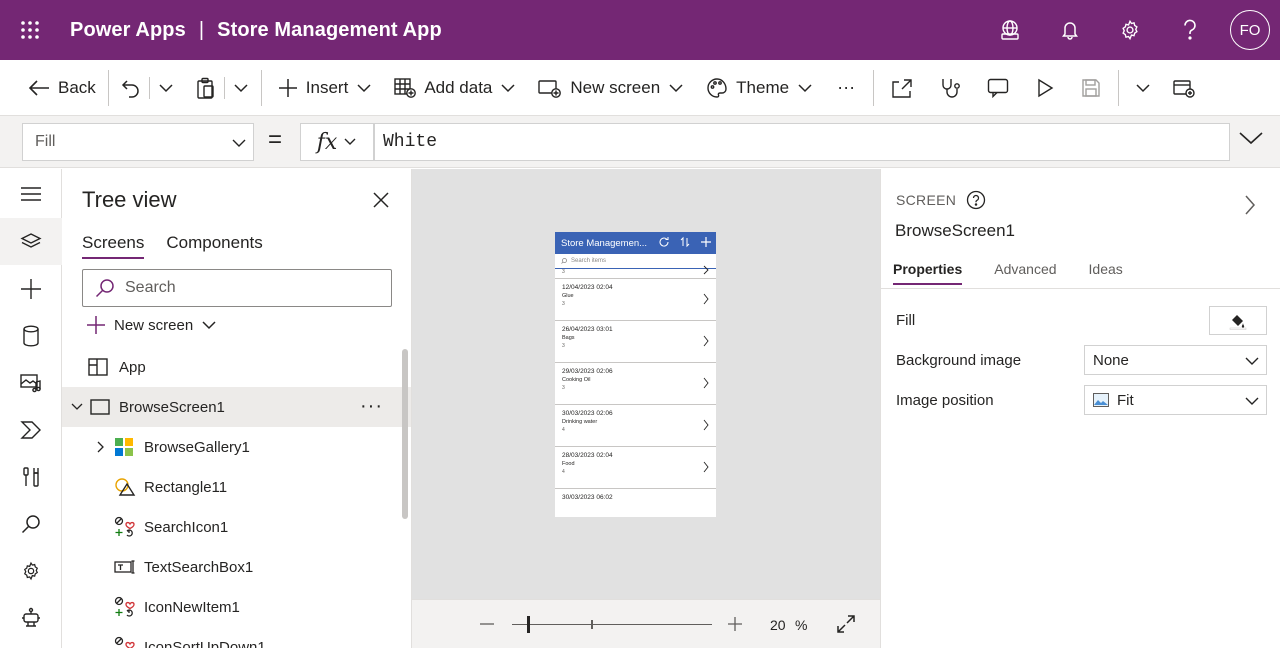 This screenshot has height=648, width=1280. I want to click on tree-item-rectangle11: Rectangle11, so click(236, 487).